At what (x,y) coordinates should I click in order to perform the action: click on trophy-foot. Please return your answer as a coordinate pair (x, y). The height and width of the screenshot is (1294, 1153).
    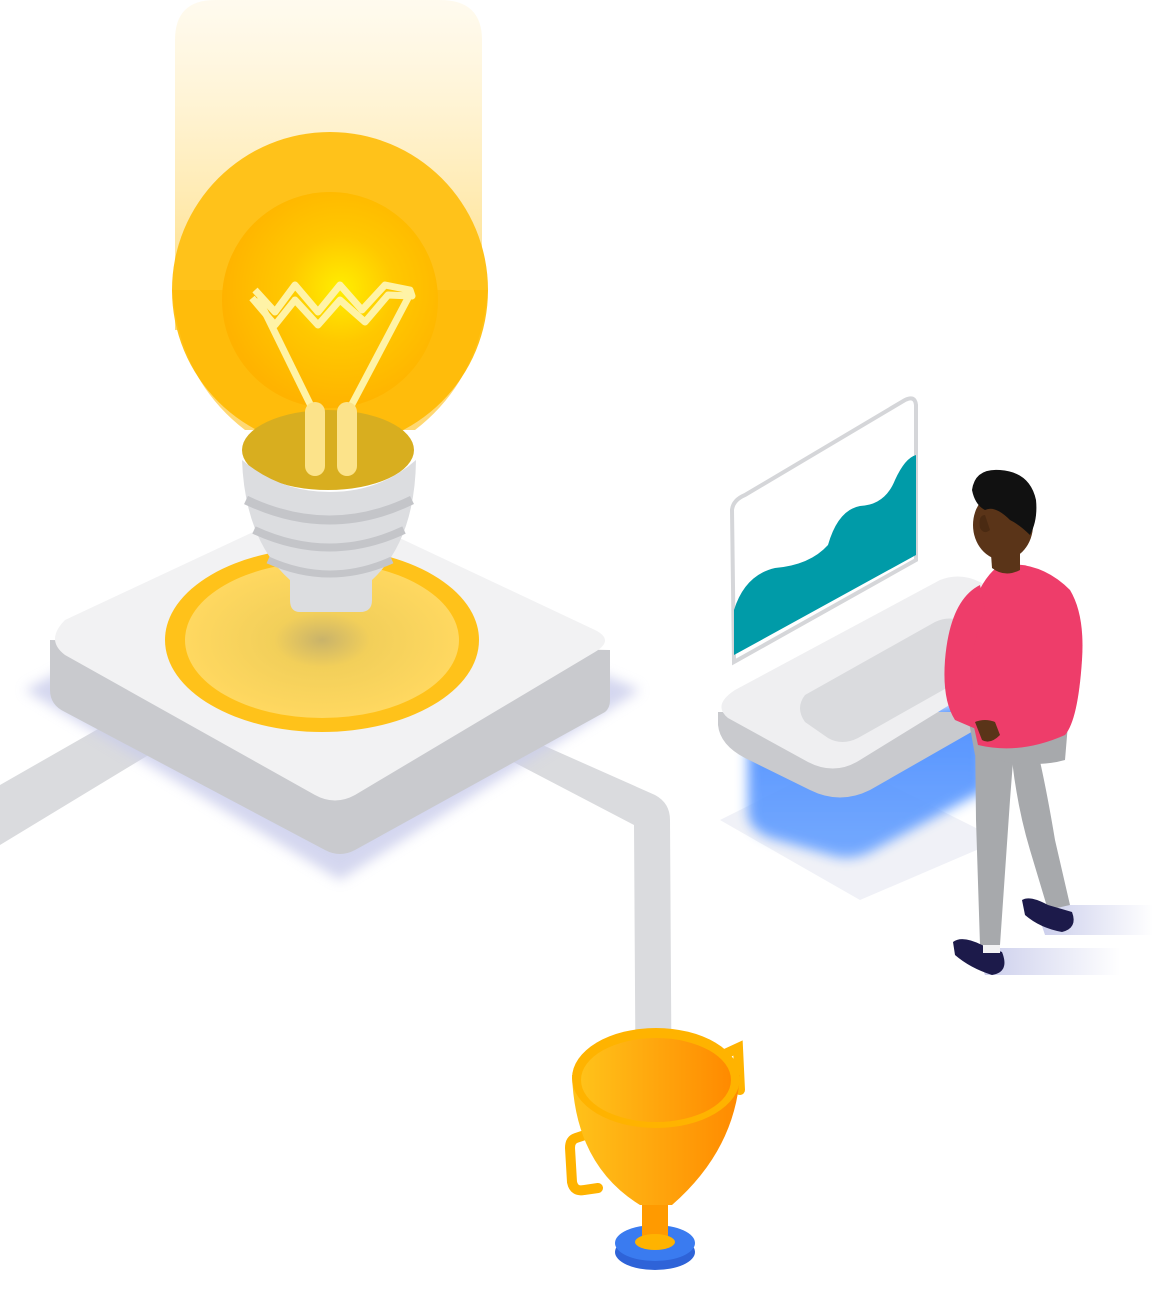
    Looking at the image, I should click on (655, 1242).